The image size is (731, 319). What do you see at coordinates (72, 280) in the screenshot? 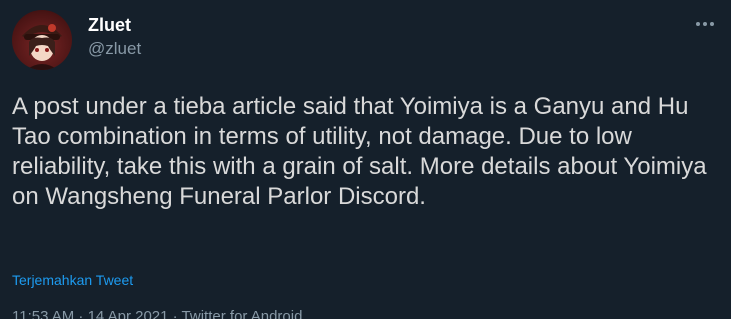
I see `translate-tweet-link: Terjemahkan Tweet` at bounding box center [72, 280].